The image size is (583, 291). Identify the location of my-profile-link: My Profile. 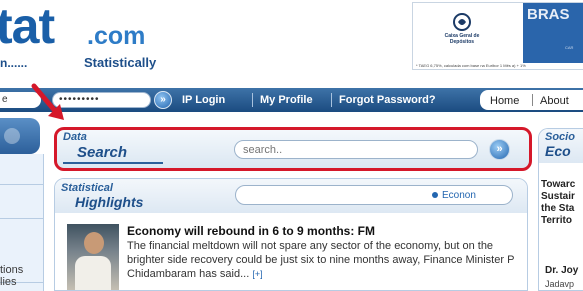
(286, 100).